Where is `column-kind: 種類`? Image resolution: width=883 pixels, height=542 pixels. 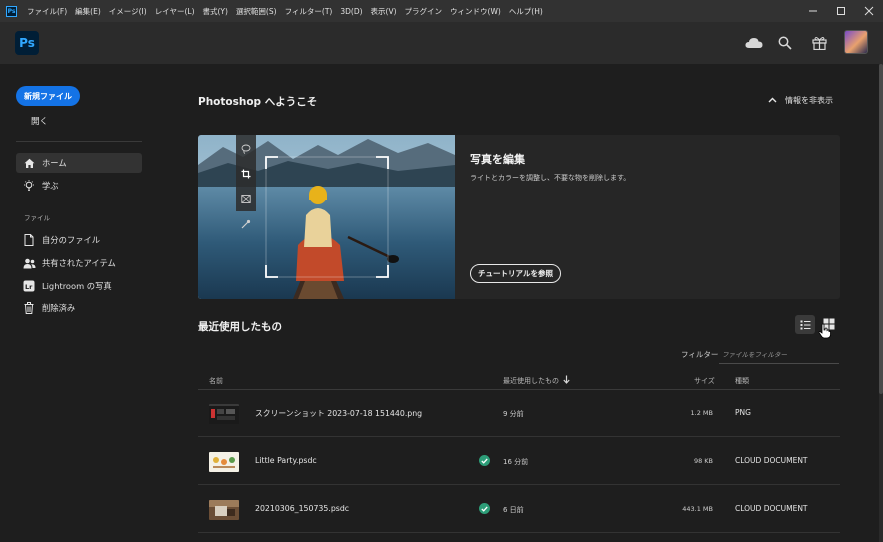 column-kind: 種類 is located at coordinates (742, 381).